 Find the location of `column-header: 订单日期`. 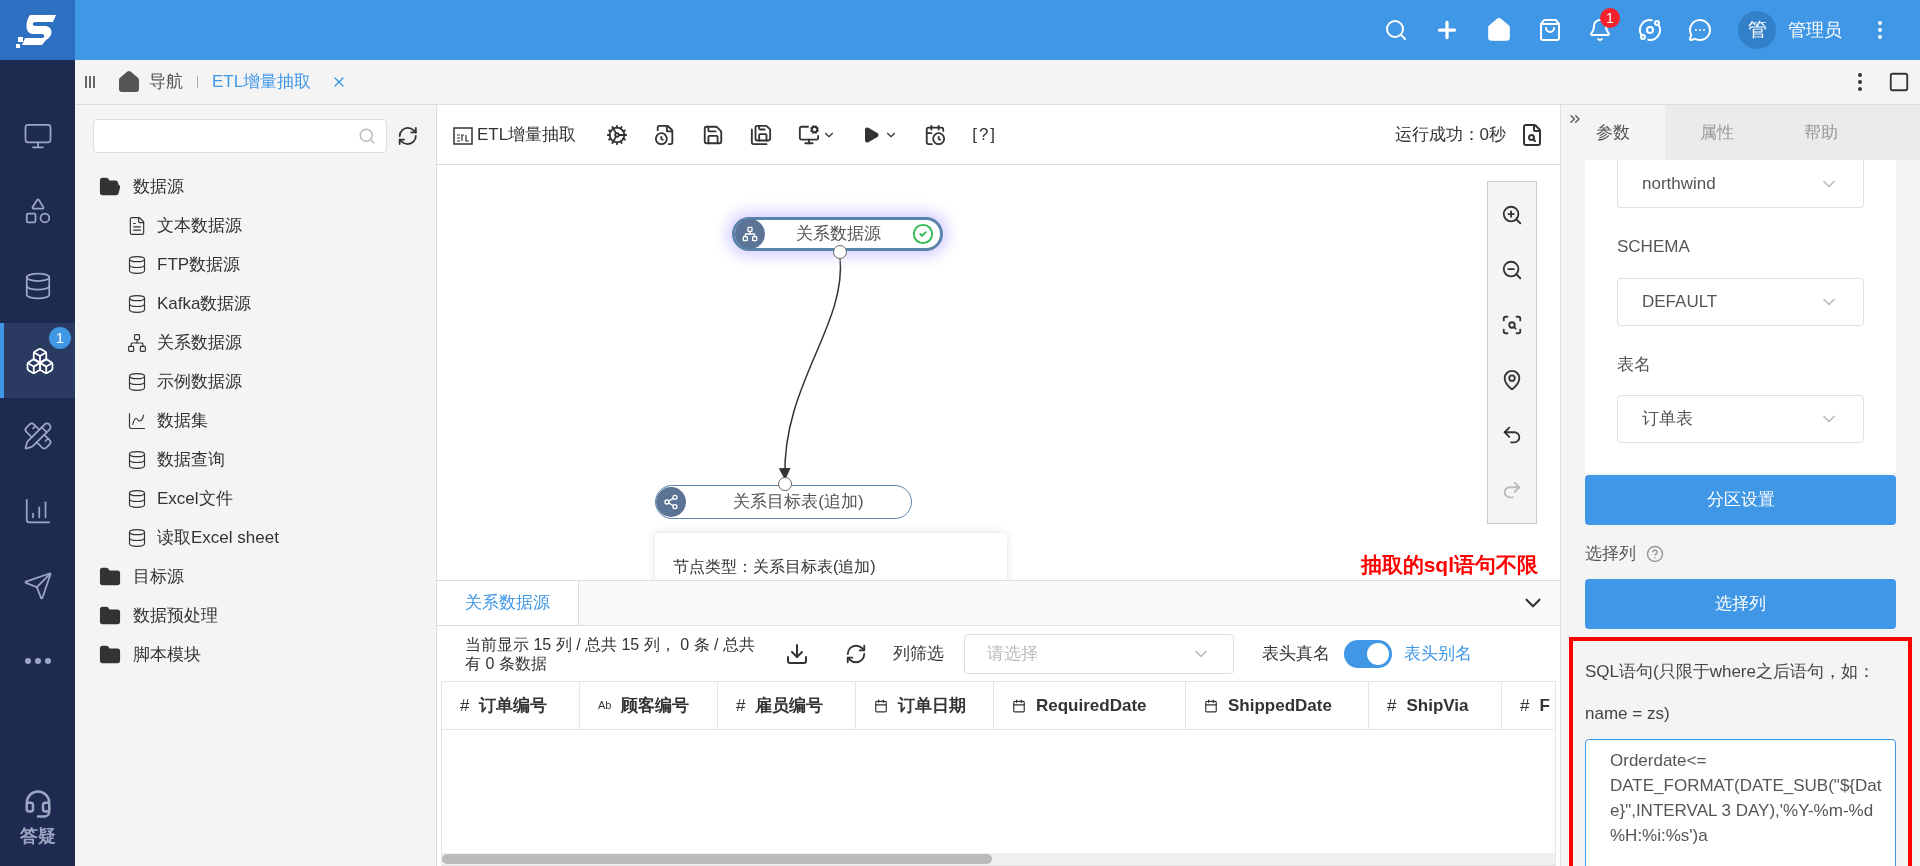

column-header: 订单日期 is located at coordinates (925, 705).